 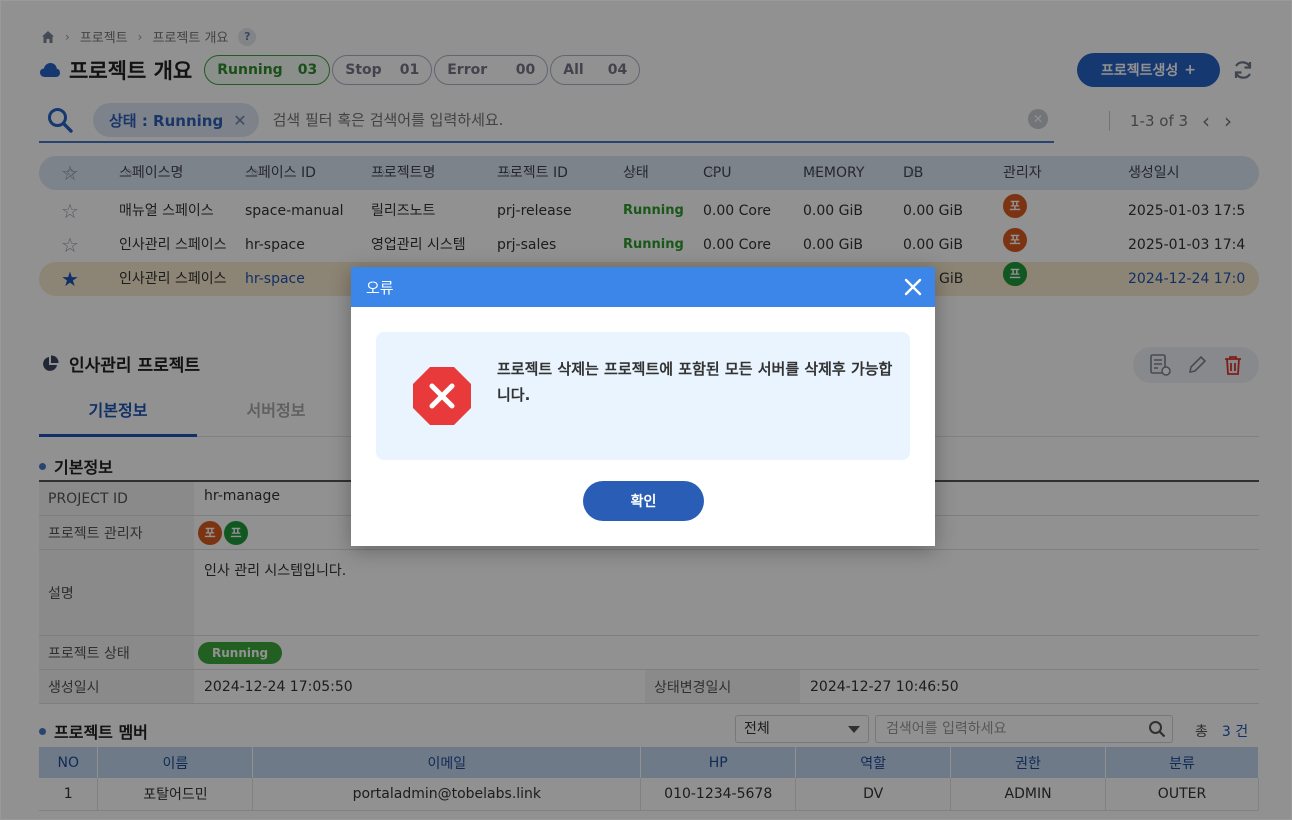 I want to click on dialog-header: 오류, so click(x=643, y=287).